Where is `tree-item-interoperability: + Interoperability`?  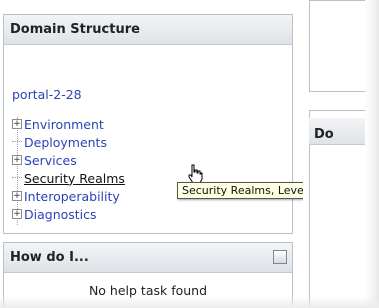
tree-item-interoperability: + Interoperability is located at coordinates (66, 196).